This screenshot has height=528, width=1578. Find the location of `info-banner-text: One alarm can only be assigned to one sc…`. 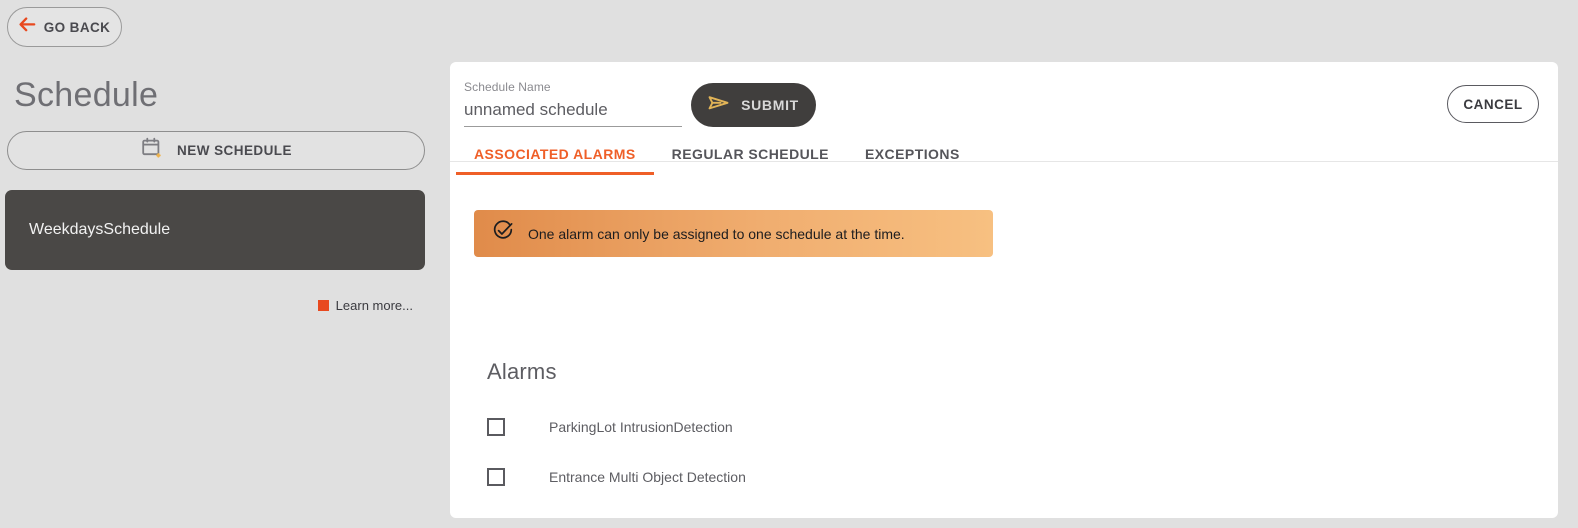

info-banner-text: One alarm can only be assigned to one sc… is located at coordinates (716, 233).